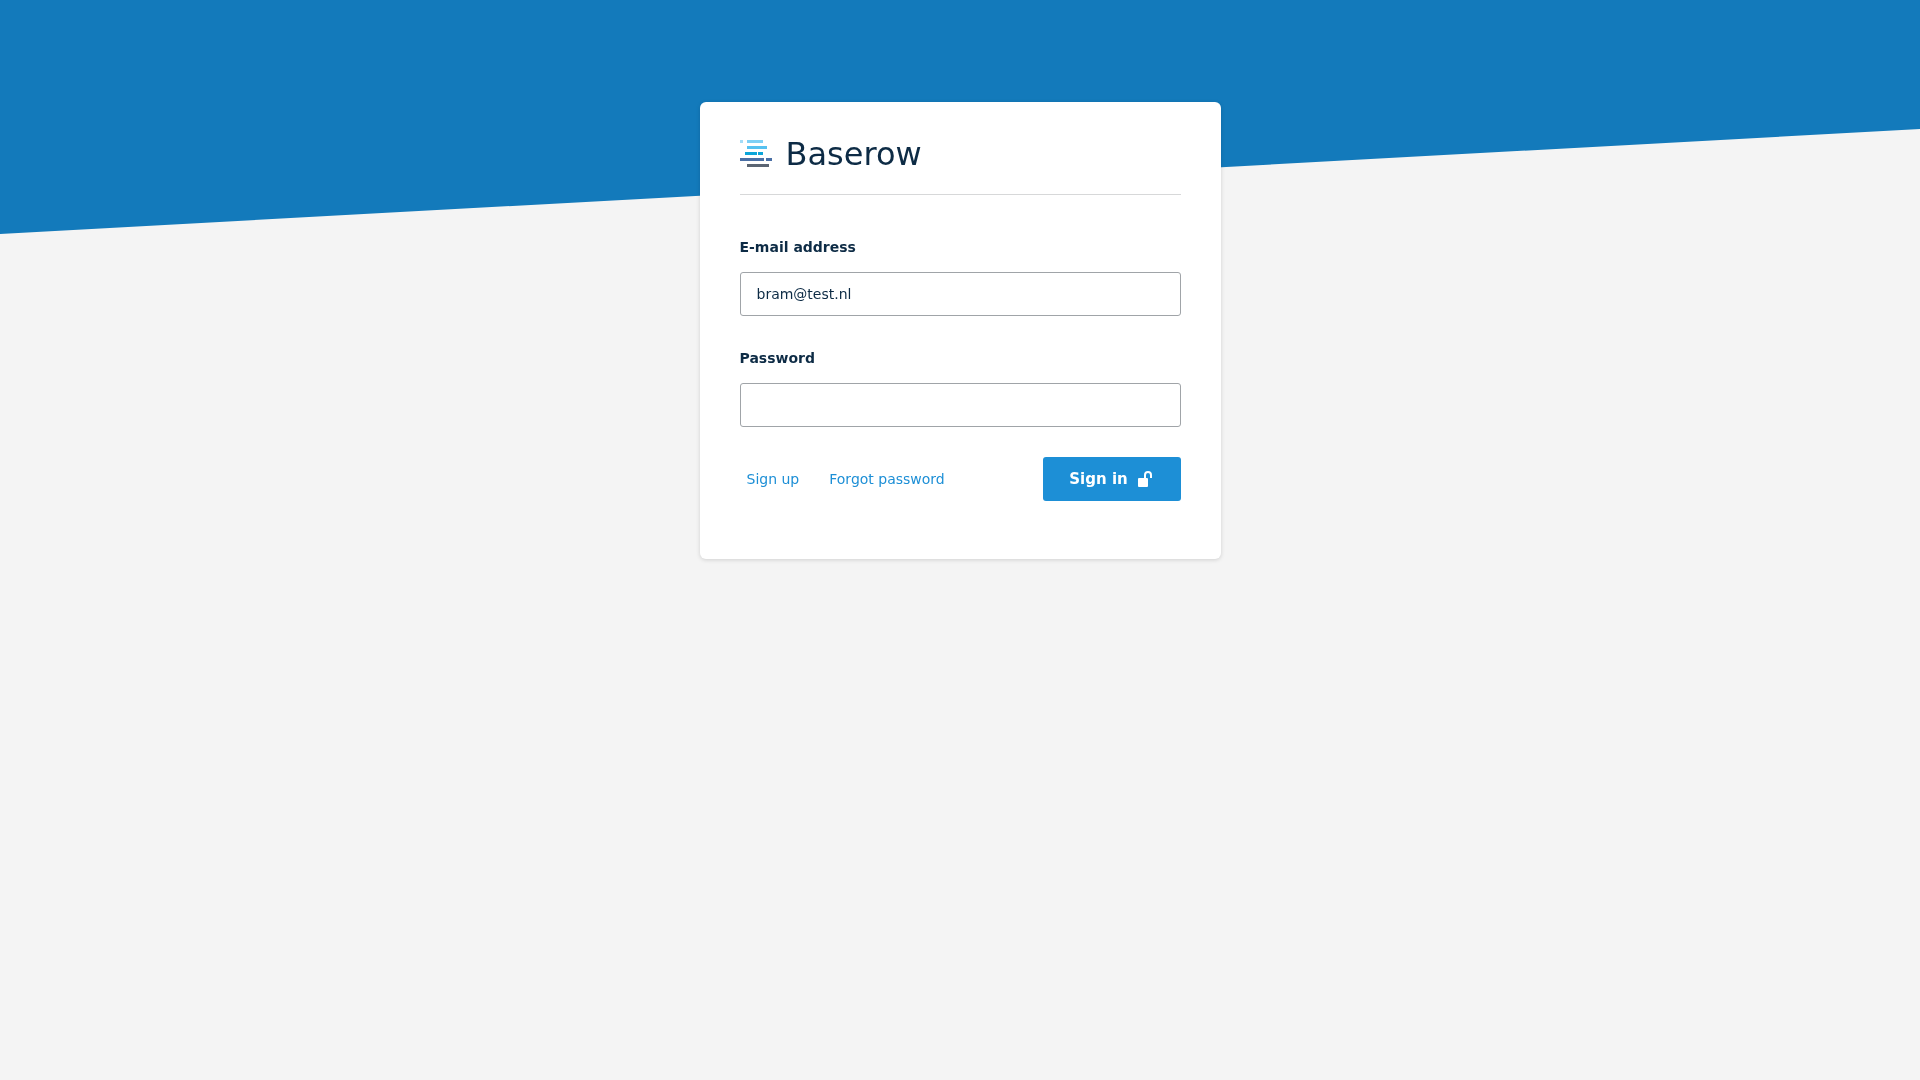  What do you see at coordinates (853, 154) in the screenshot?
I see `logo-text: Baserow` at bounding box center [853, 154].